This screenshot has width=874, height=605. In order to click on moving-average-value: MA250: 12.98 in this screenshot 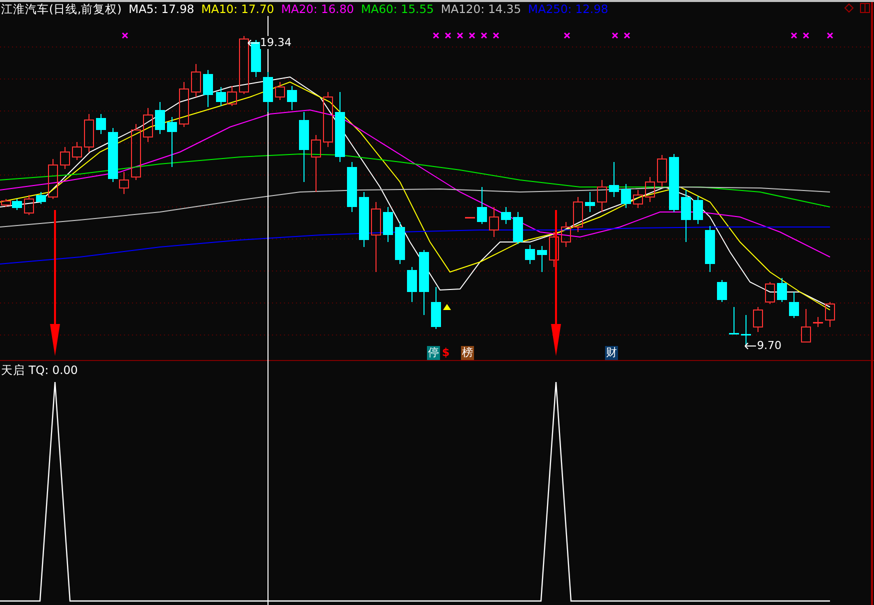, I will do `click(568, 9)`.